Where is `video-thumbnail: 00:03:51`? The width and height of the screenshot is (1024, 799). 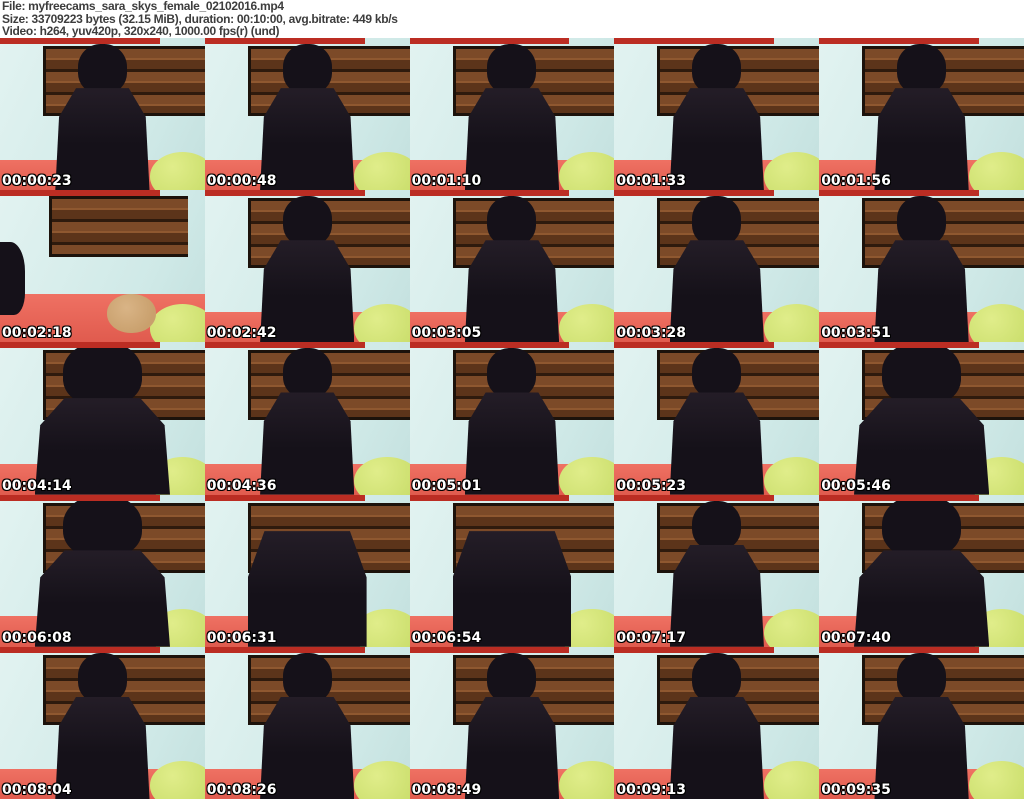 video-thumbnail: 00:03:51 is located at coordinates (921, 266).